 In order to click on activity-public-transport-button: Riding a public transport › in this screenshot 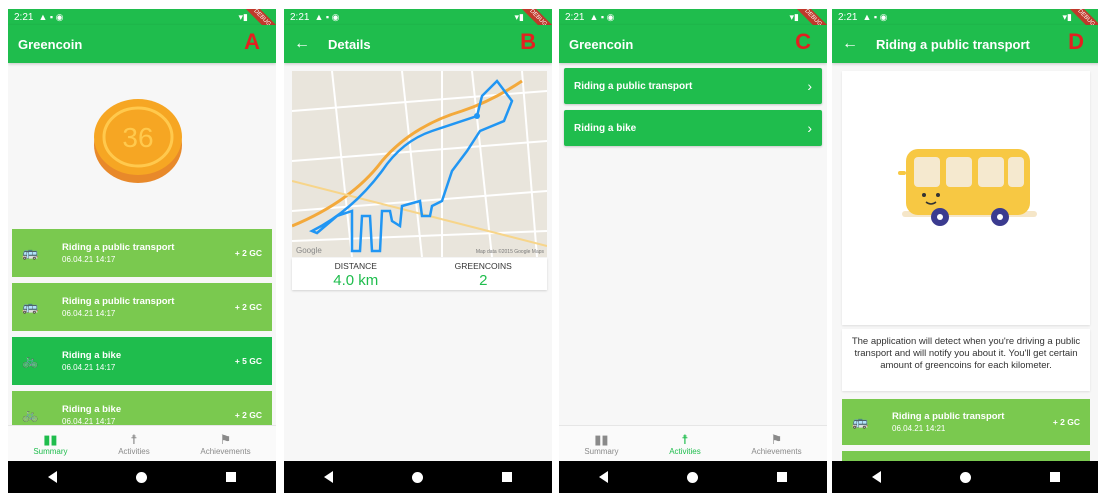, I will do `click(693, 86)`.